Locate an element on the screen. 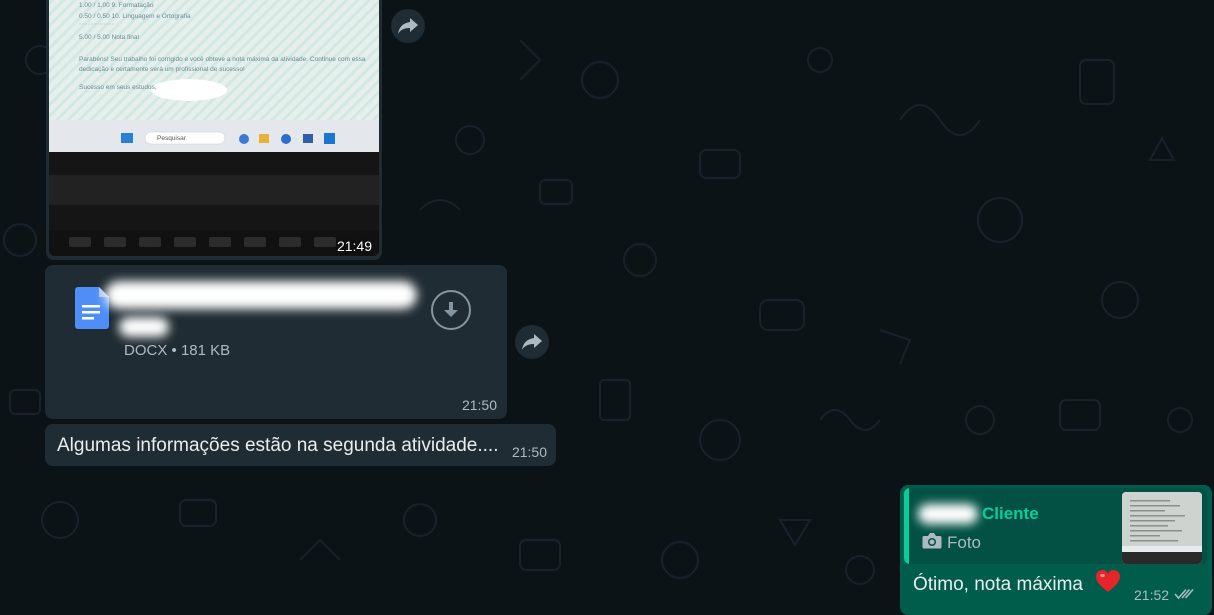 Image resolution: width=1214 pixels, height=615 pixels. download-icon is located at coordinates (451, 309).